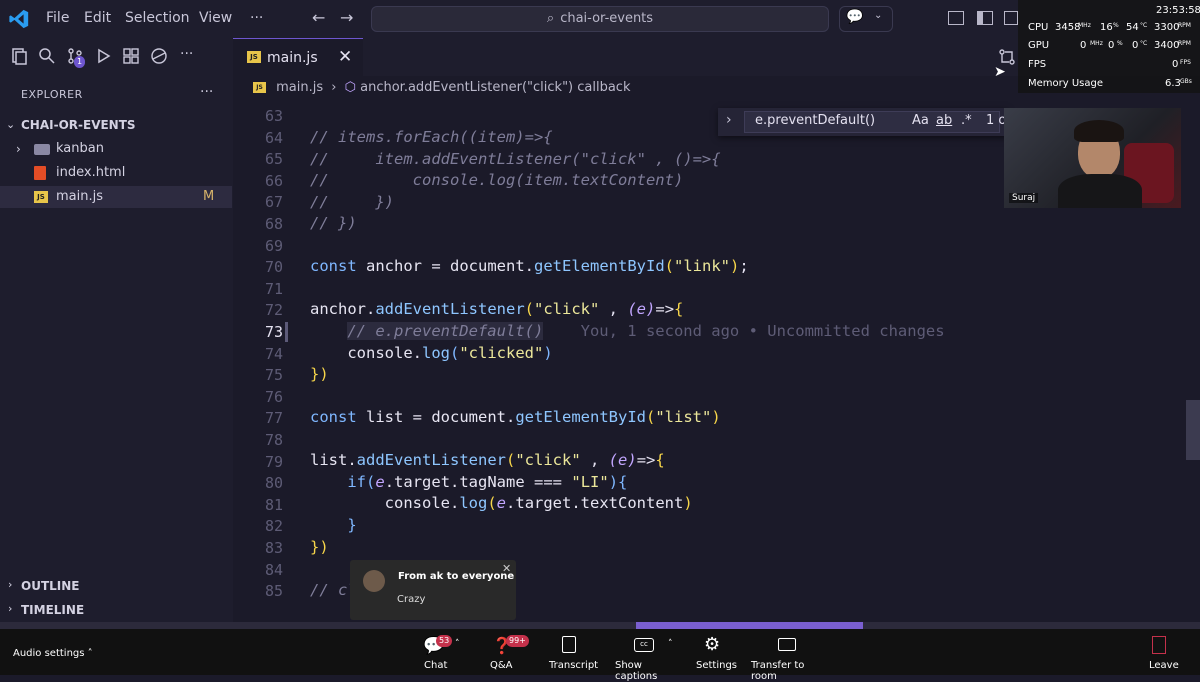 The width and height of the screenshot is (1200, 682). What do you see at coordinates (273, 591) in the screenshot?
I see `line-number: 85` at bounding box center [273, 591].